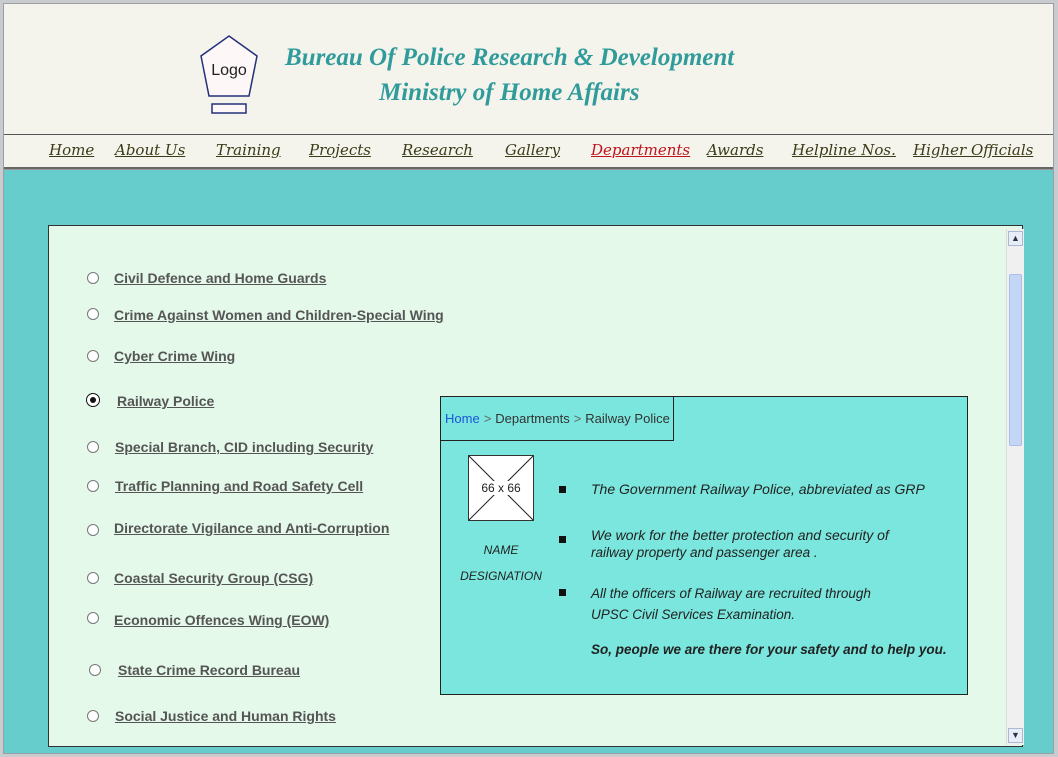 The width and height of the screenshot is (1058, 757). Describe the element at coordinates (501, 576) in the screenshot. I see `official-designation: DESIGNATION` at that location.